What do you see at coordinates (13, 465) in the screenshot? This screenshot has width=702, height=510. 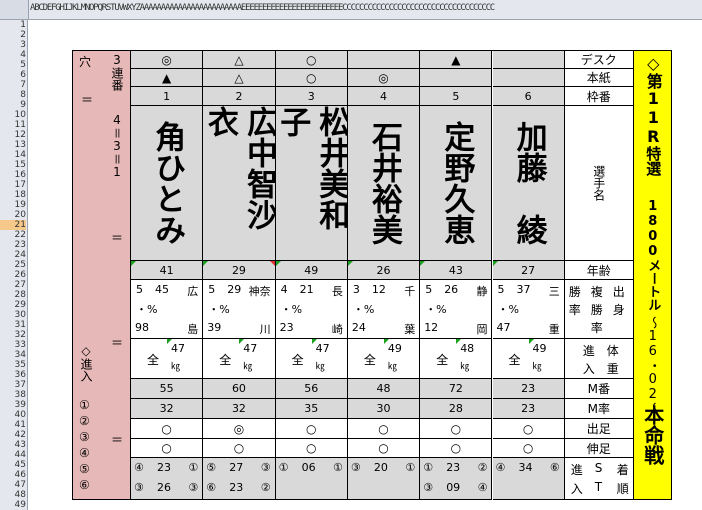 I see `row-number: 45` at bounding box center [13, 465].